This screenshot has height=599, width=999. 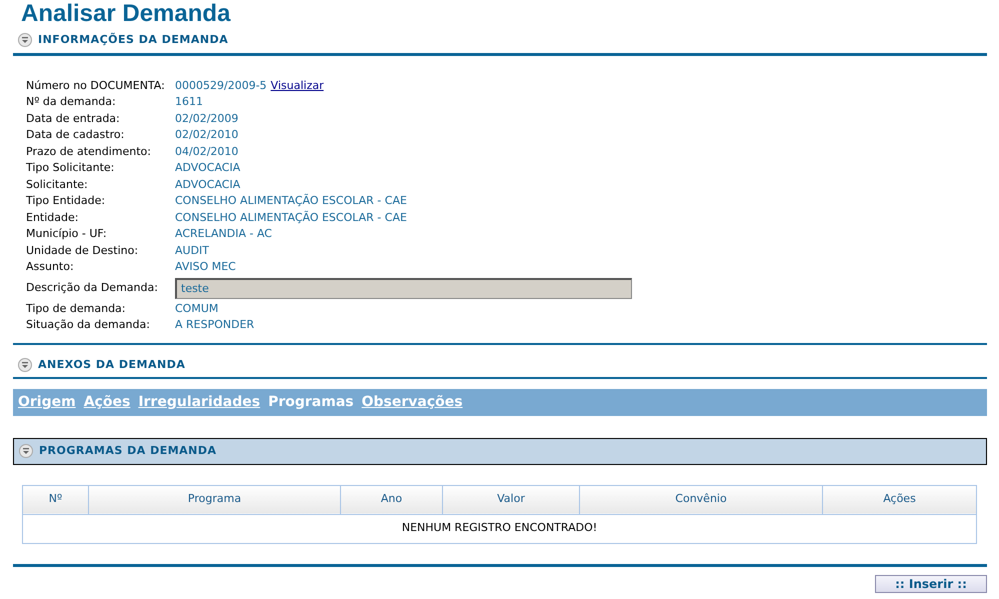 What do you see at coordinates (511, 499) in the screenshot?
I see `column-header: Valor` at bounding box center [511, 499].